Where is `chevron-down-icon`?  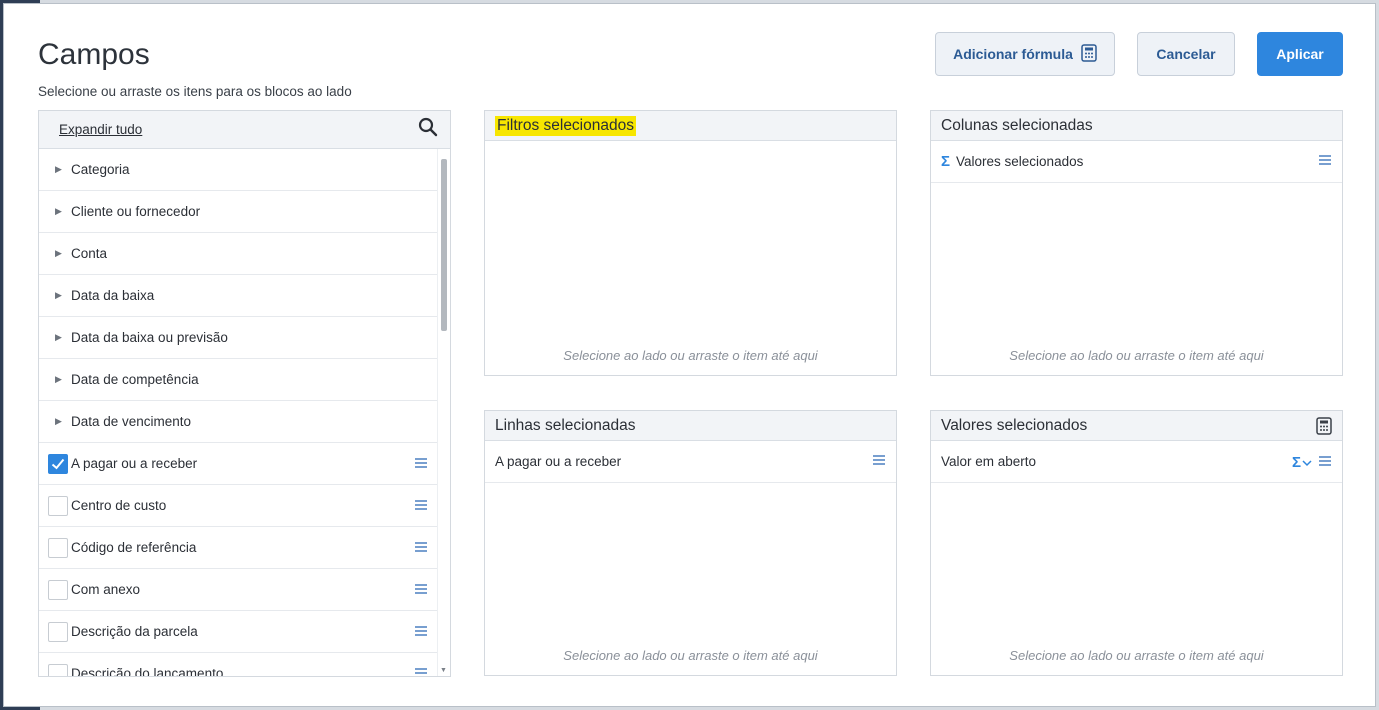 chevron-down-icon is located at coordinates (1307, 462).